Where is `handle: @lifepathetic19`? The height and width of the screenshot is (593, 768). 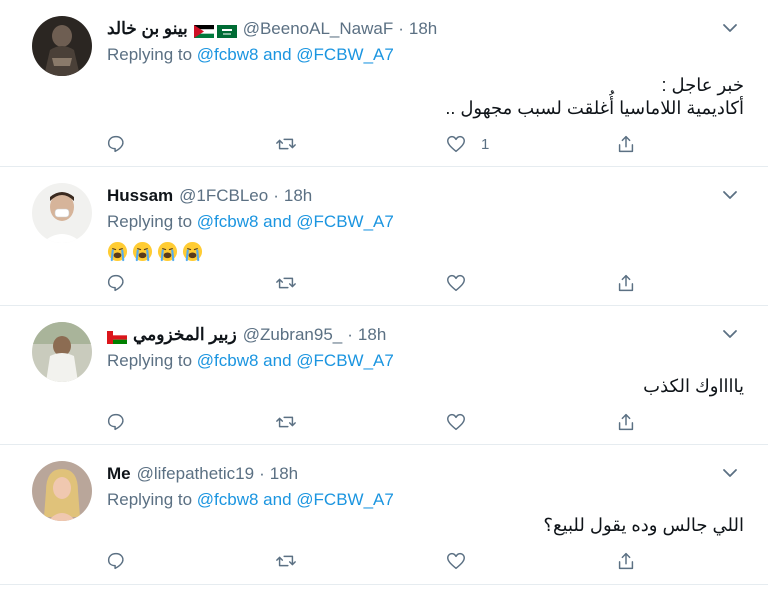 handle: @lifepathetic19 is located at coordinates (195, 474).